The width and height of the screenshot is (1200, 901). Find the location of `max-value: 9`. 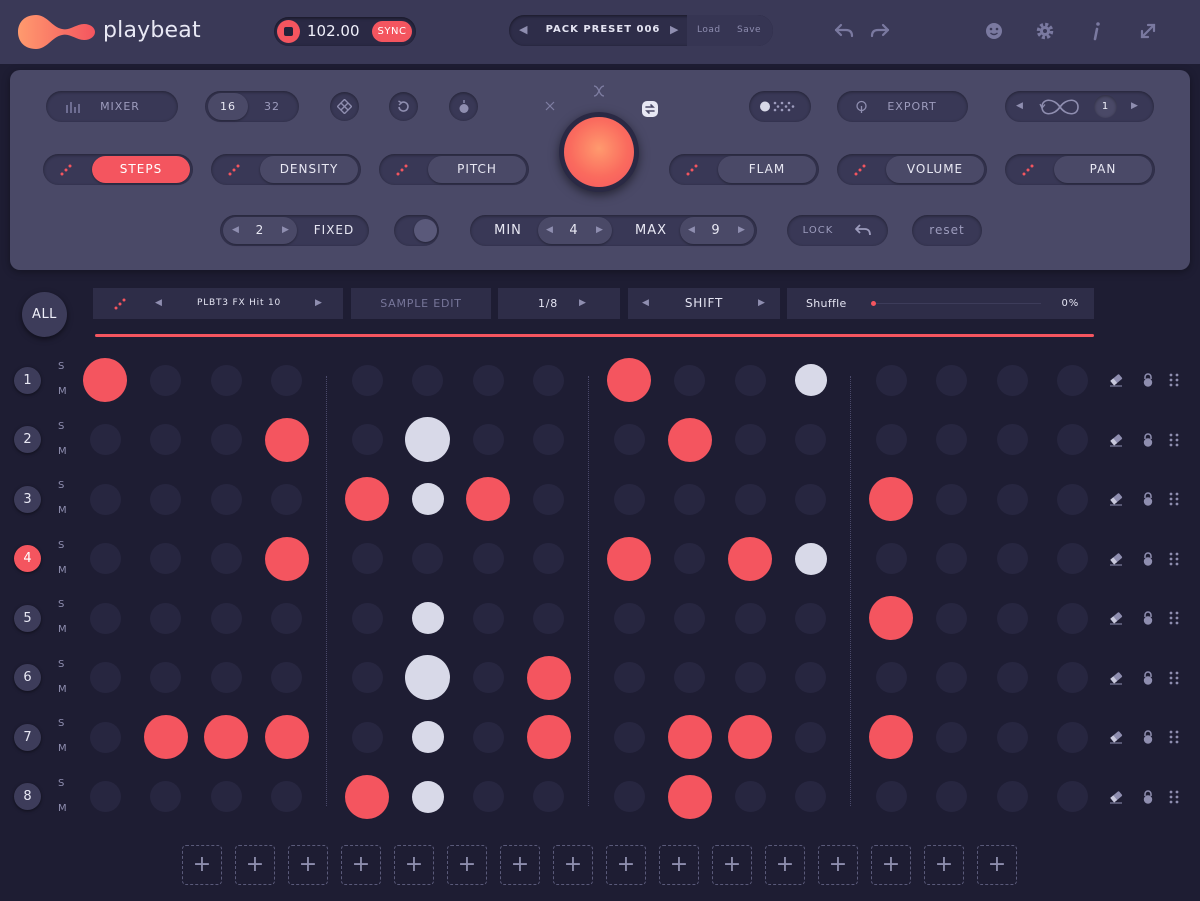

max-value: 9 is located at coordinates (716, 230).